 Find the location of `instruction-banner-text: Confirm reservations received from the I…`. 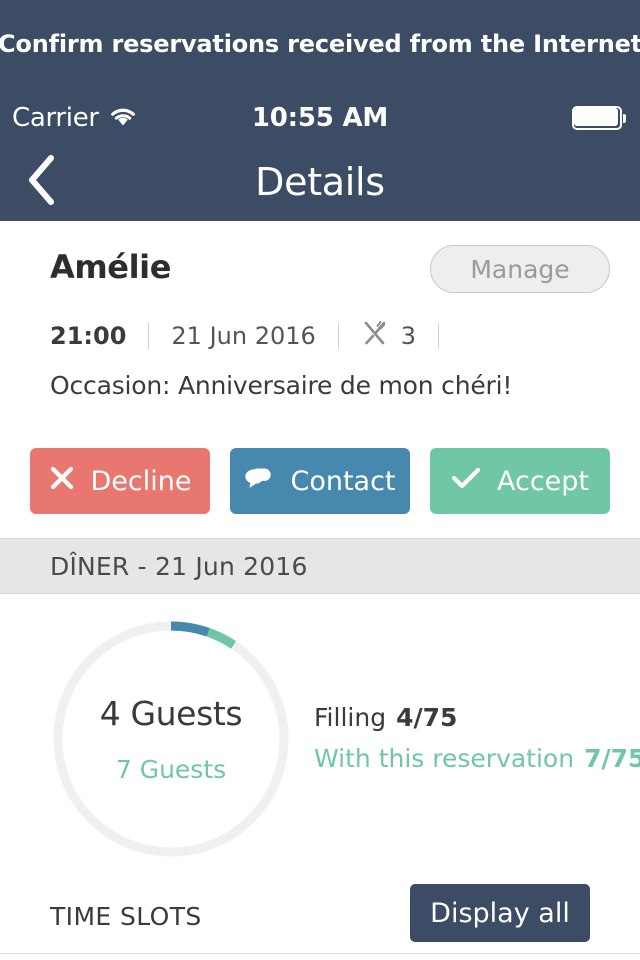

instruction-banner-text: Confirm reservations received from the I… is located at coordinates (320, 44).